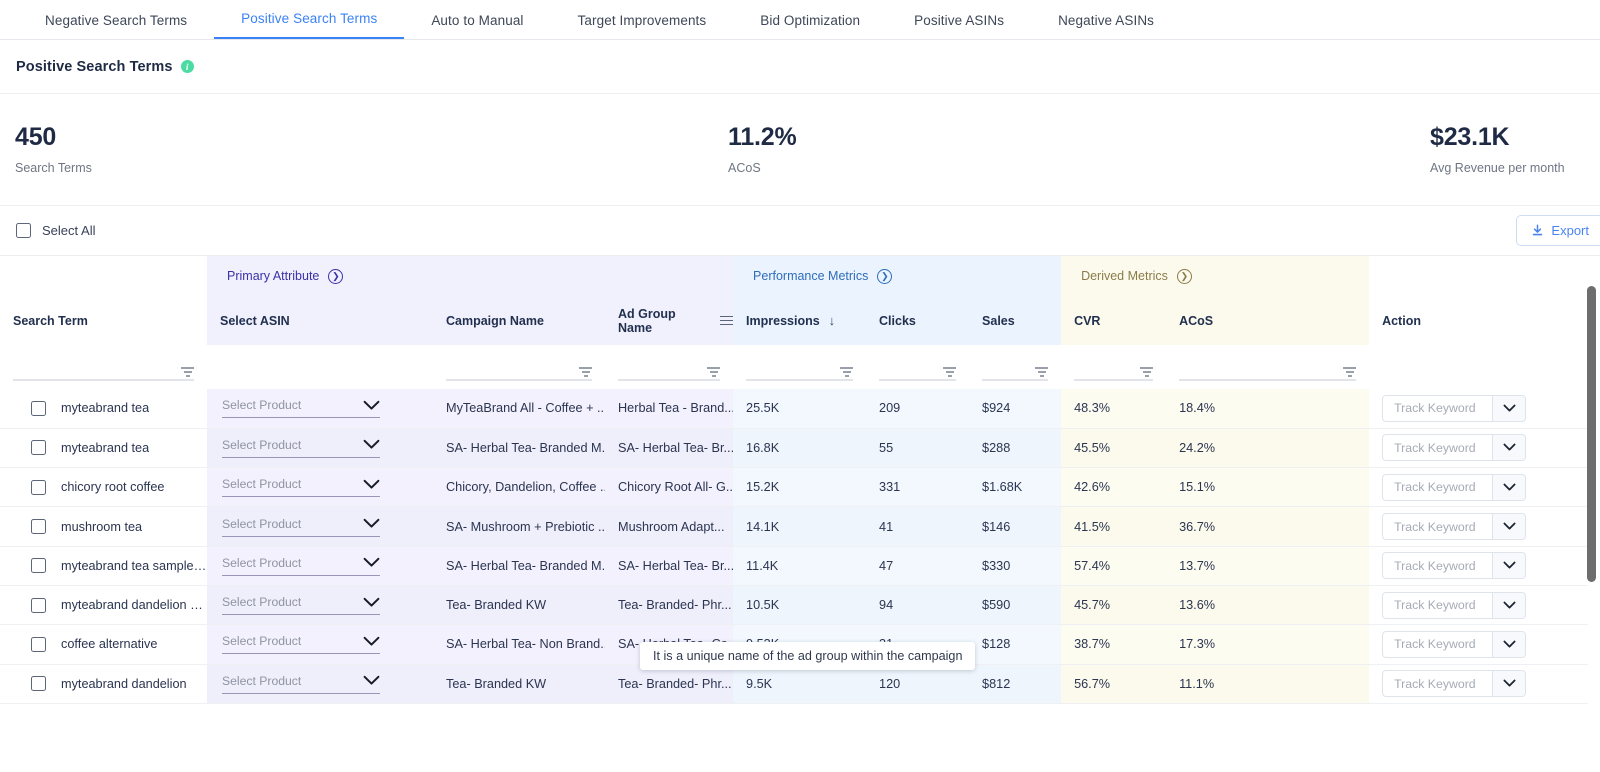 This screenshot has height=772, width=1600. What do you see at coordinates (918, 367) in the screenshot?
I see `filter-cell-clicks` at bounding box center [918, 367].